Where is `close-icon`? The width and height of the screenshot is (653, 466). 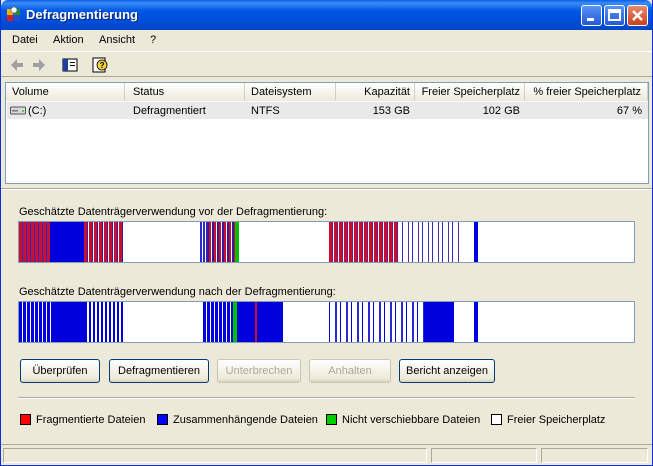
close-icon is located at coordinates (637, 15).